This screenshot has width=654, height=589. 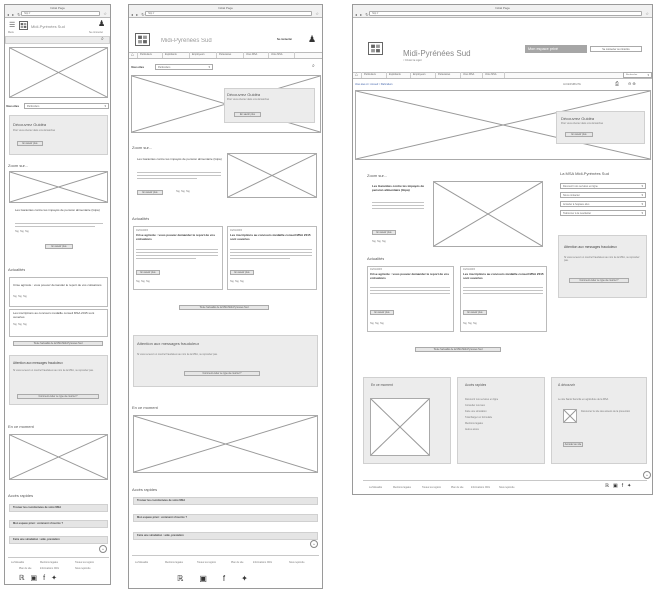 I want to click on login-short: Se connecter, so click(x=96, y=32).